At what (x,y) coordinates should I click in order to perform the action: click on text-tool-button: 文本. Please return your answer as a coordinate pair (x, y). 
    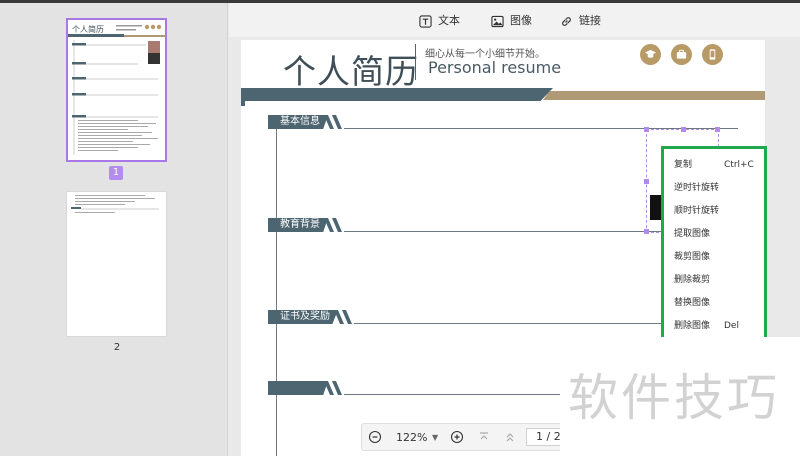
    Looking at the image, I should click on (439, 21).